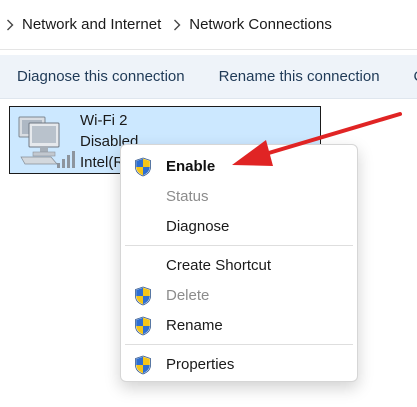 The image size is (417, 407). I want to click on menu-item-create-shortcut: Create Shortcut, so click(239, 265).